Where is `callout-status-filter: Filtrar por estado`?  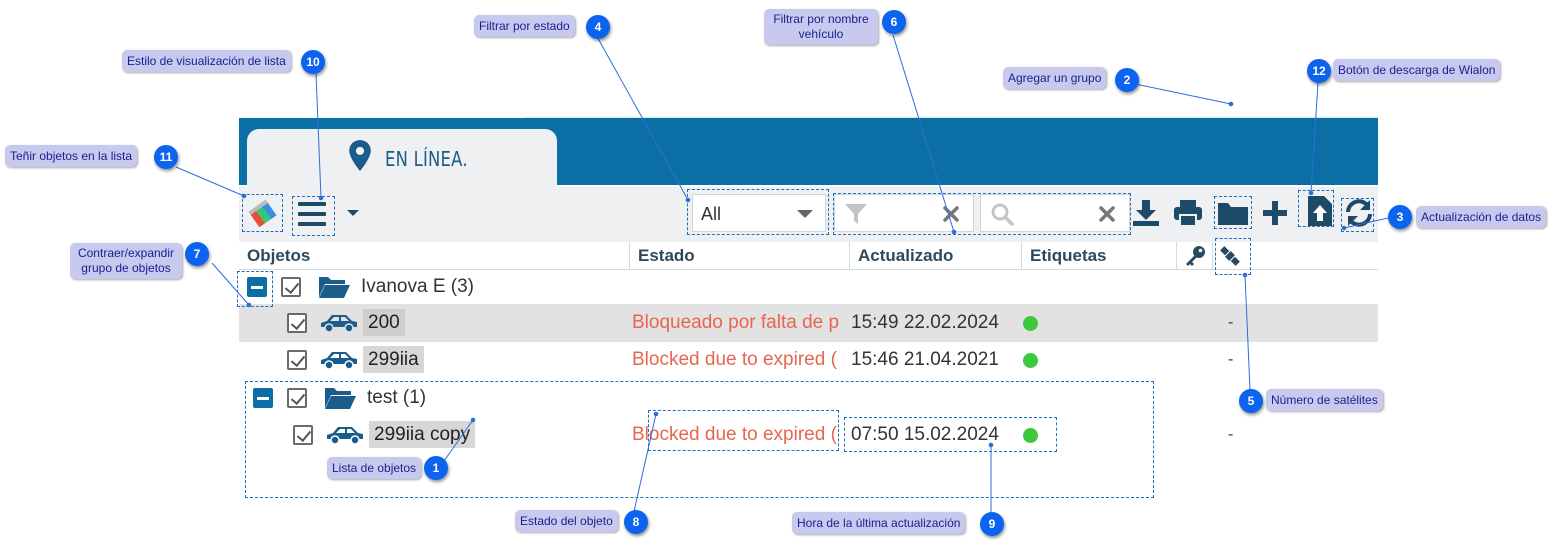
callout-status-filter: Filtrar por estado is located at coordinates (524, 26).